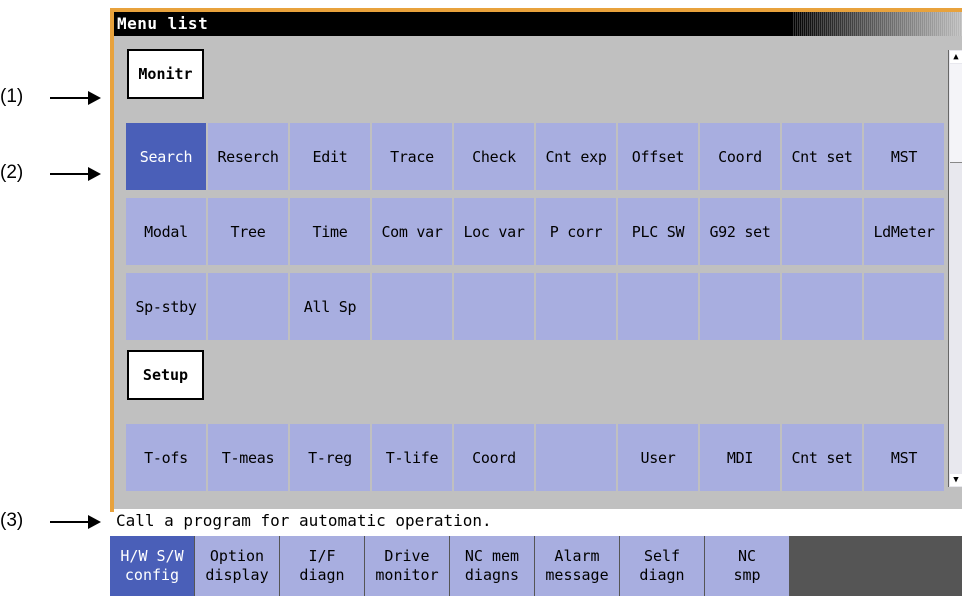  Describe the element at coordinates (12, 172) in the screenshot. I see `callout-label: (2)` at that location.